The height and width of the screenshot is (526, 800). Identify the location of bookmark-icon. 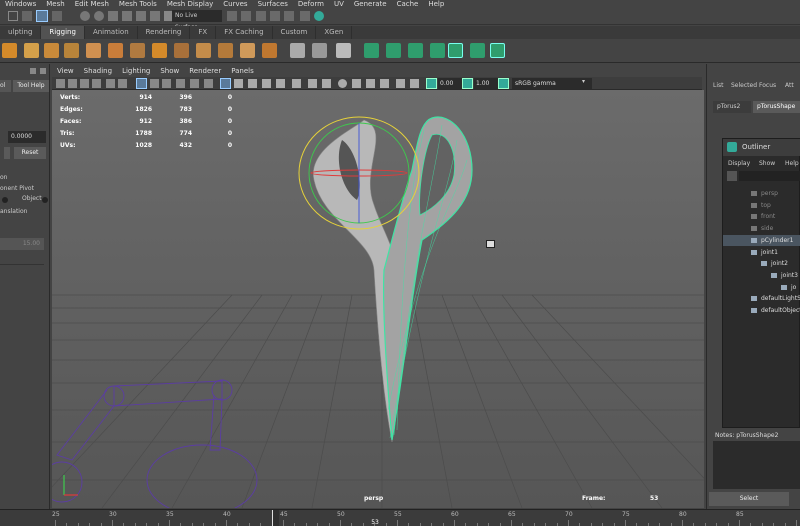
(84, 83).